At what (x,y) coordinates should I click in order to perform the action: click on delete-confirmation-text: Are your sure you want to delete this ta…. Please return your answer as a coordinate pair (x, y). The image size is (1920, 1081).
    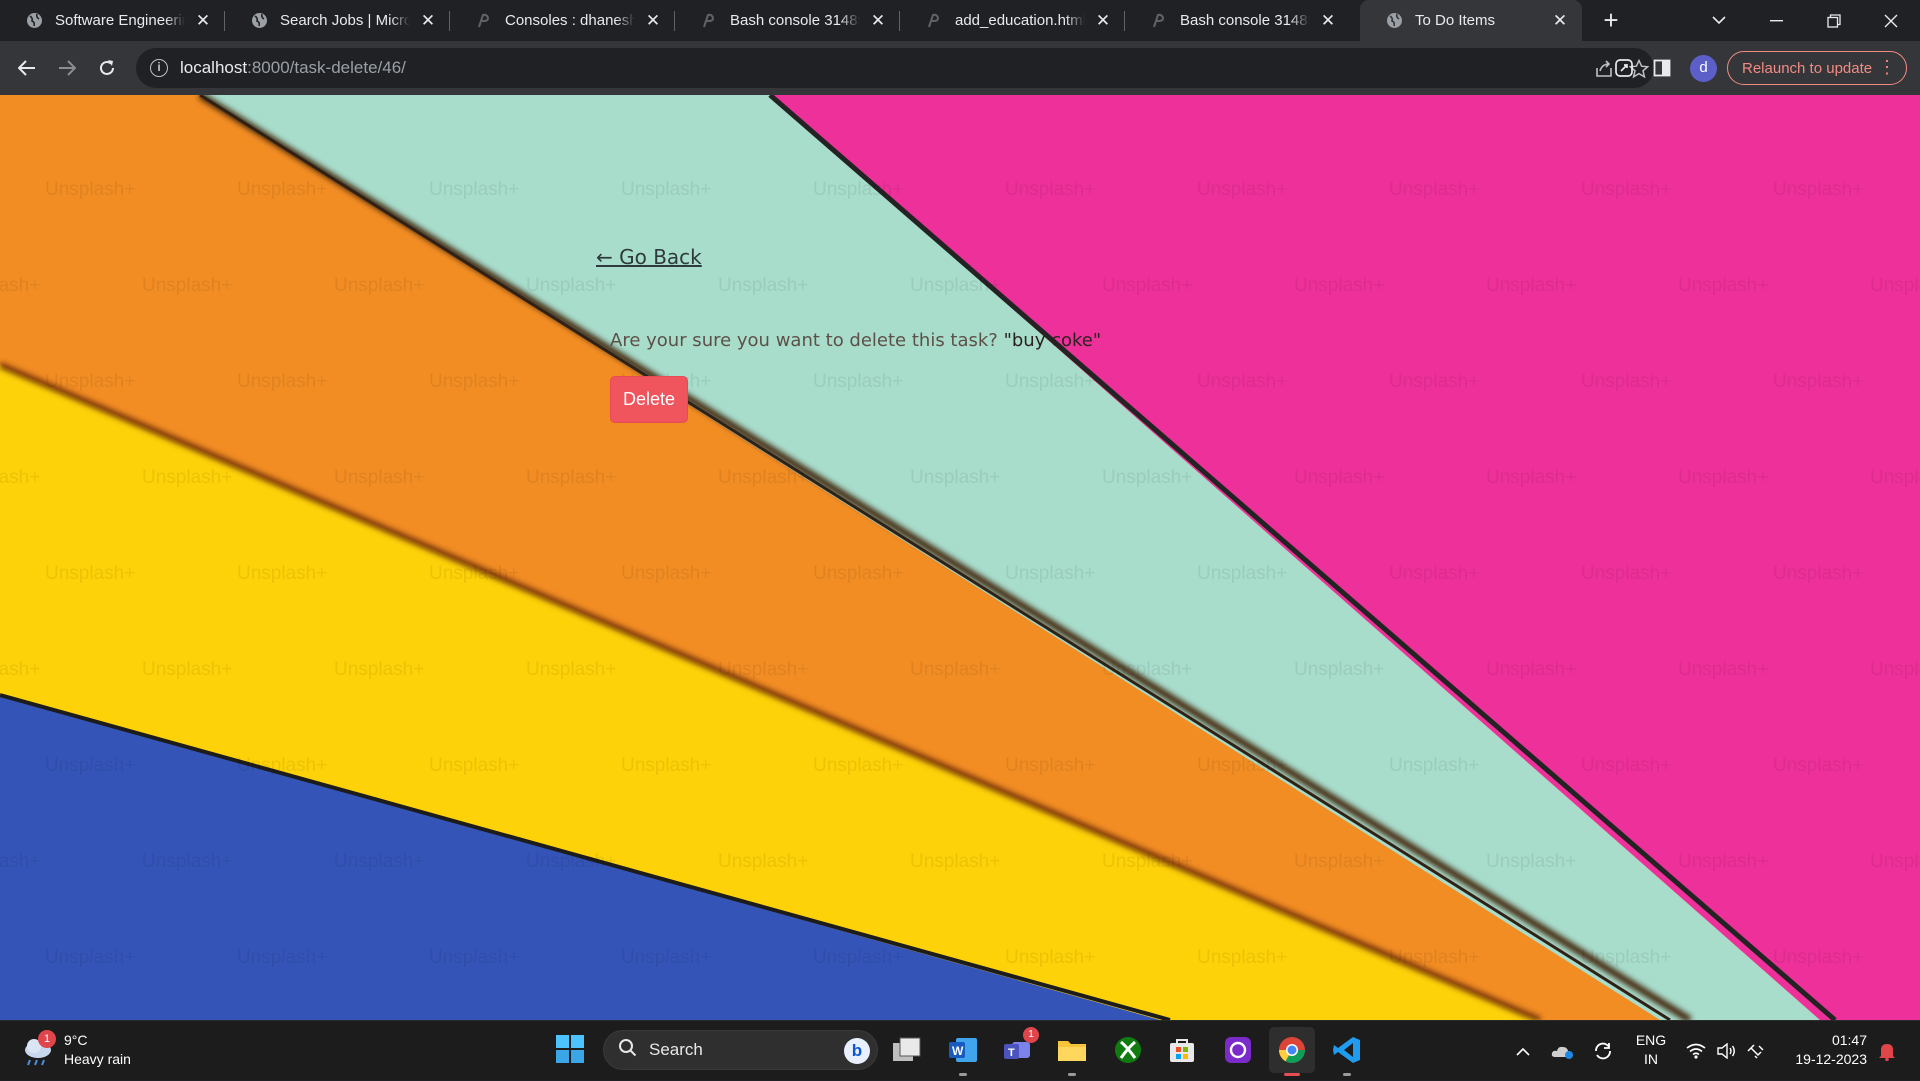
    Looking at the image, I should click on (855, 340).